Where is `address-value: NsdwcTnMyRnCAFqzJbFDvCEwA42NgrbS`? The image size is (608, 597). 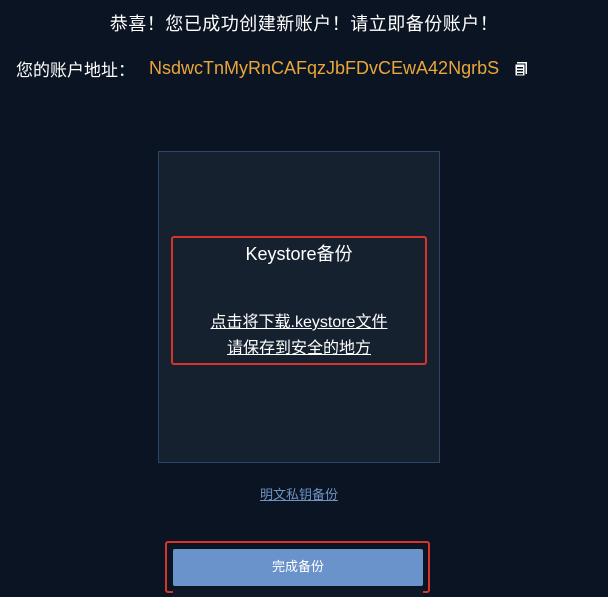 address-value: NsdwcTnMyRnCAFqzJbFDvCEwA42NgrbS is located at coordinates (324, 68).